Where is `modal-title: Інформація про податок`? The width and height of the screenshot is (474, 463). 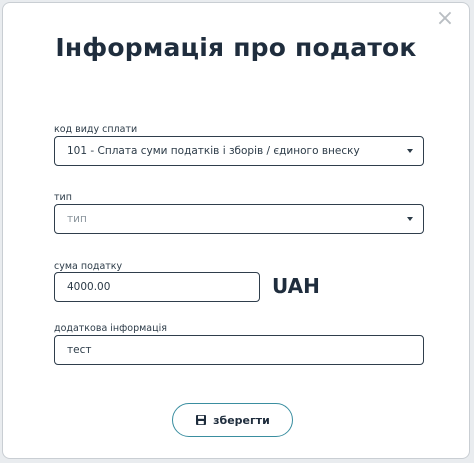
modal-title: Інформація про податок is located at coordinates (236, 47).